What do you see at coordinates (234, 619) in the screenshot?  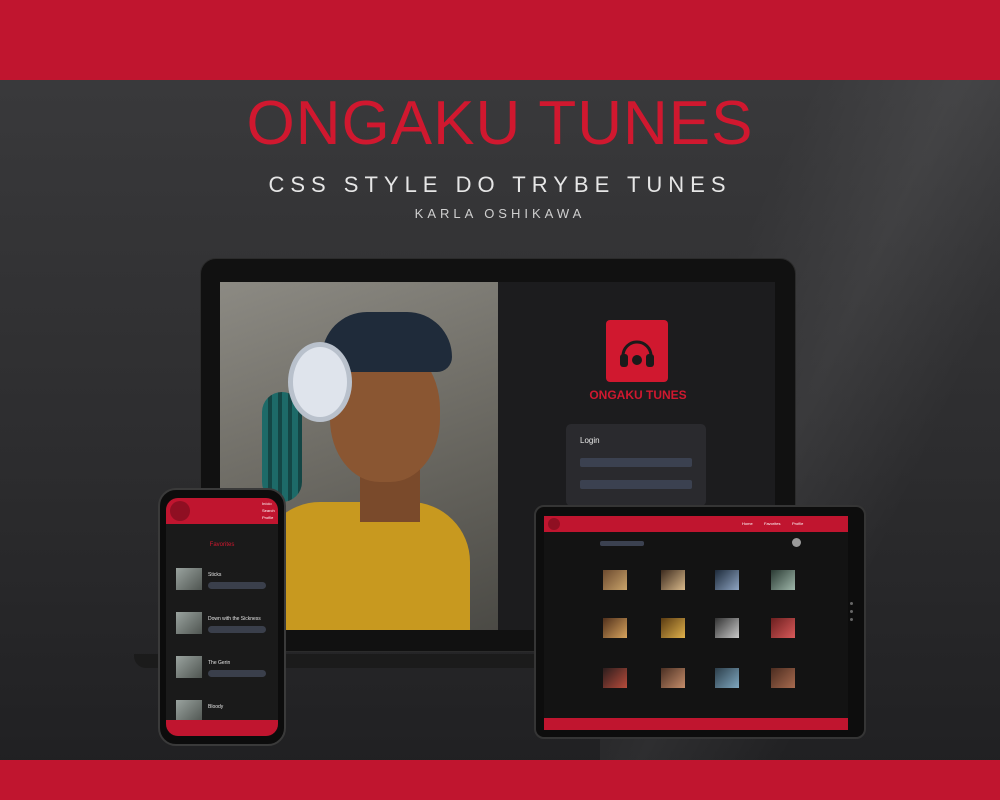 I see `song-title: Down with the Sickness` at bounding box center [234, 619].